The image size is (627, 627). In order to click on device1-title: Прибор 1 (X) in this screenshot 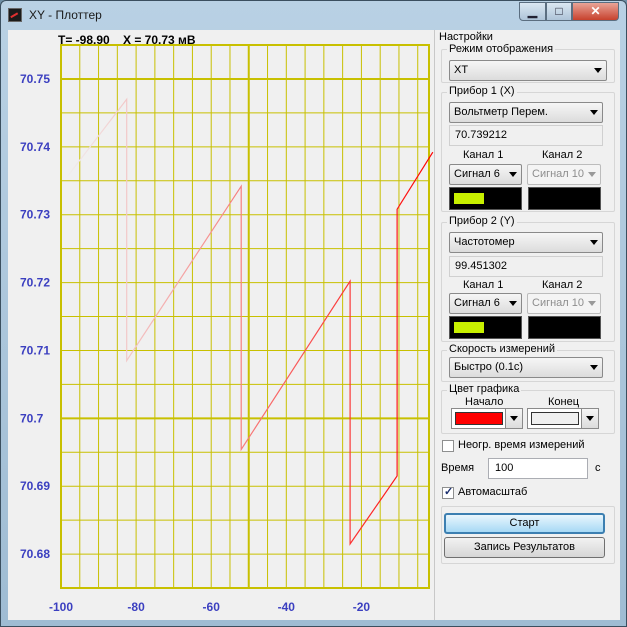, I will do `click(482, 91)`.